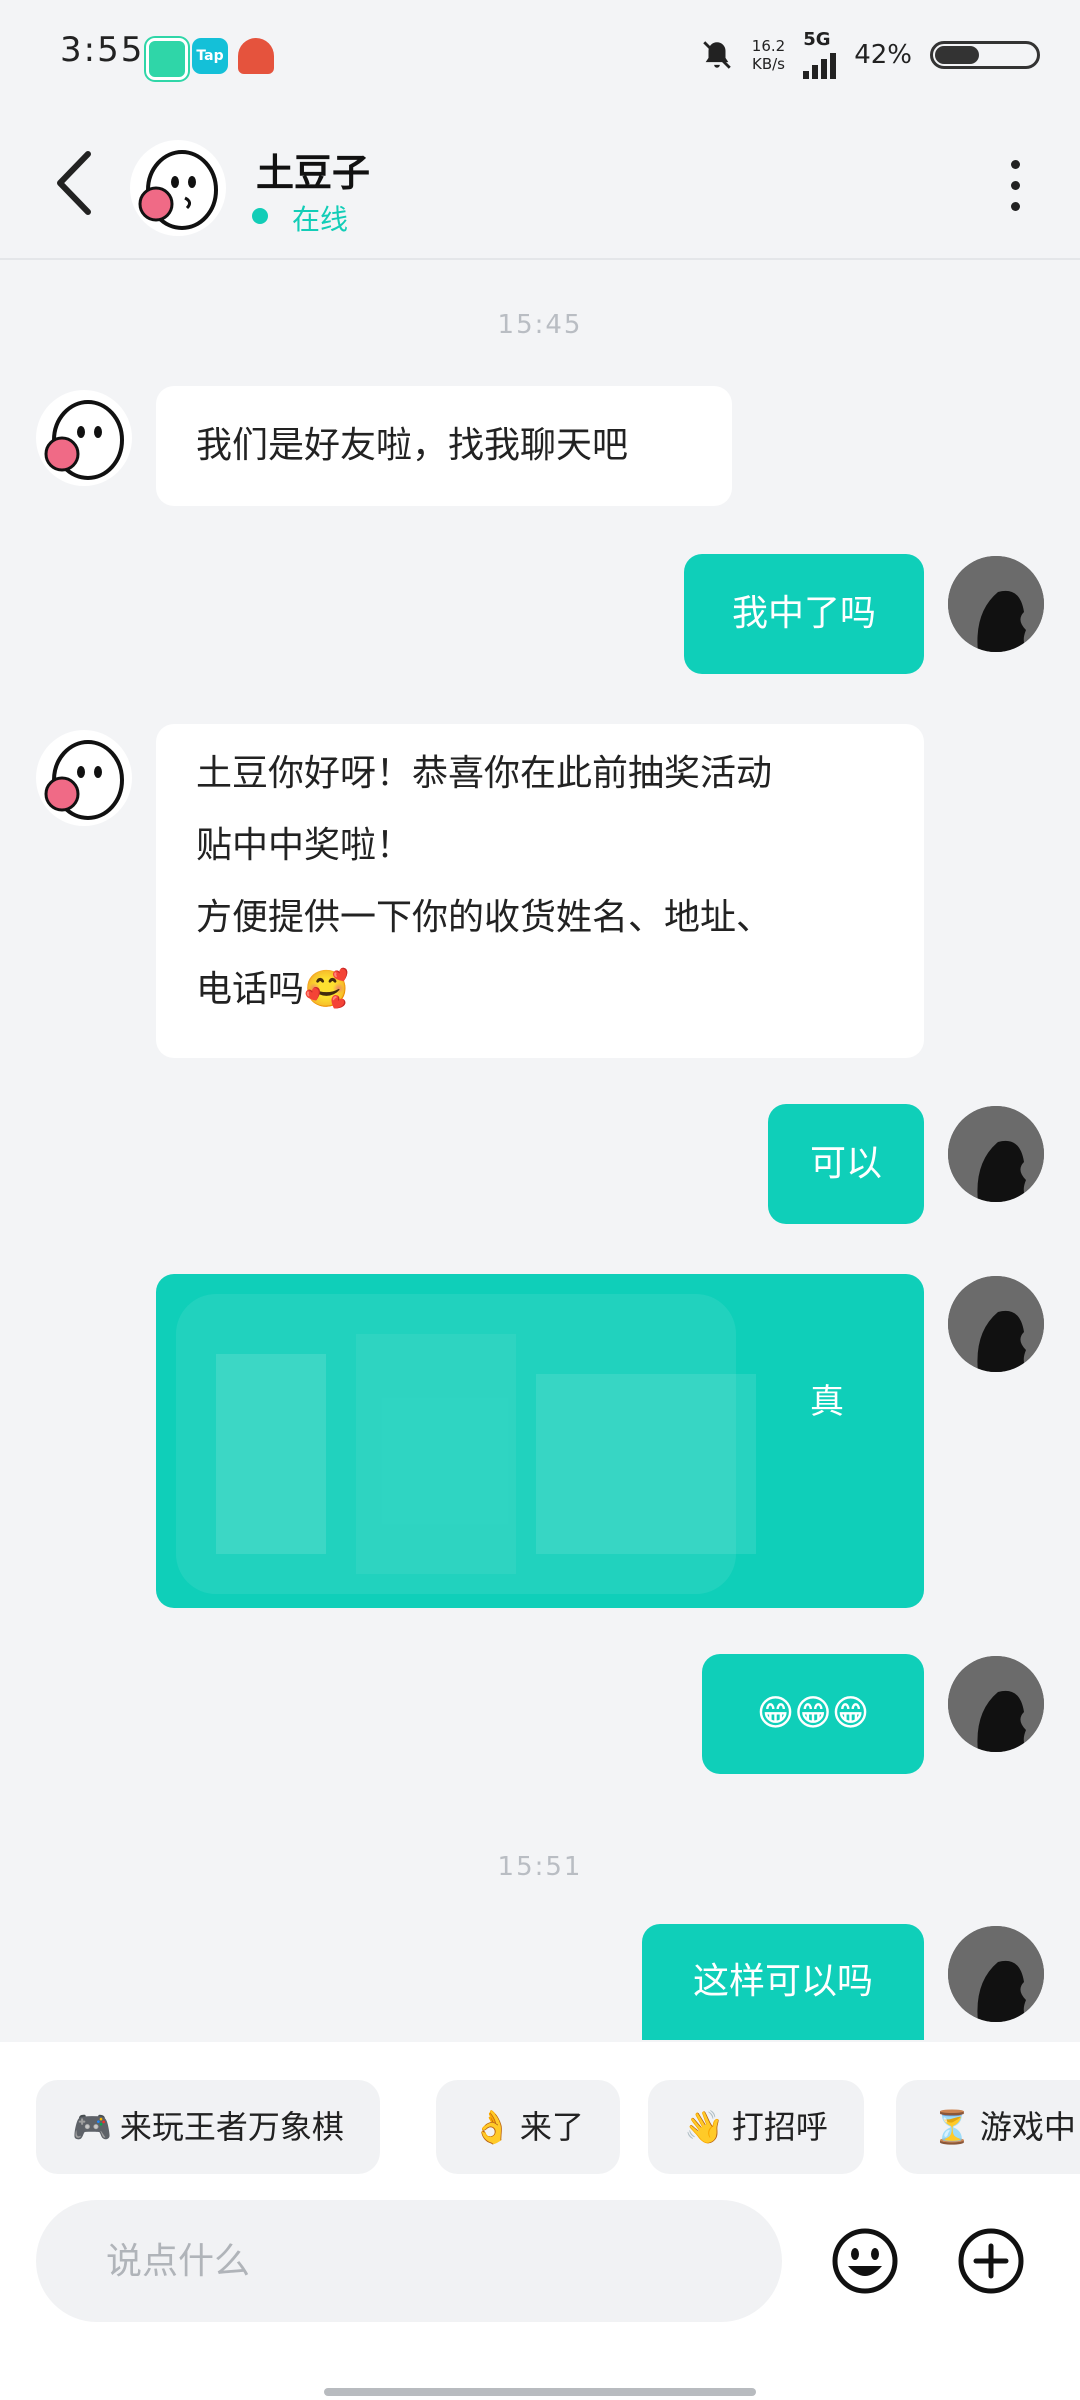  Describe the element at coordinates (484, 917) in the screenshot. I see `message-line: 方便提供一下你的收货姓名、地址、` at that location.